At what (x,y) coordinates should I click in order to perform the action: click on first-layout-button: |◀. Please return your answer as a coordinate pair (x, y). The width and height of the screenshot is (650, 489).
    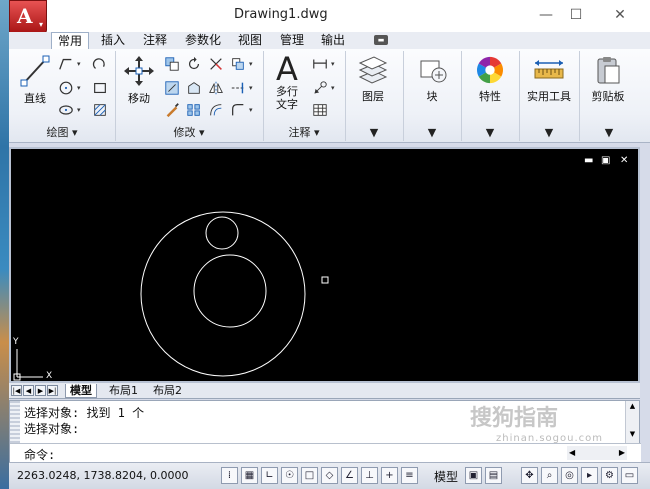
    Looking at the image, I should click on (16, 390).